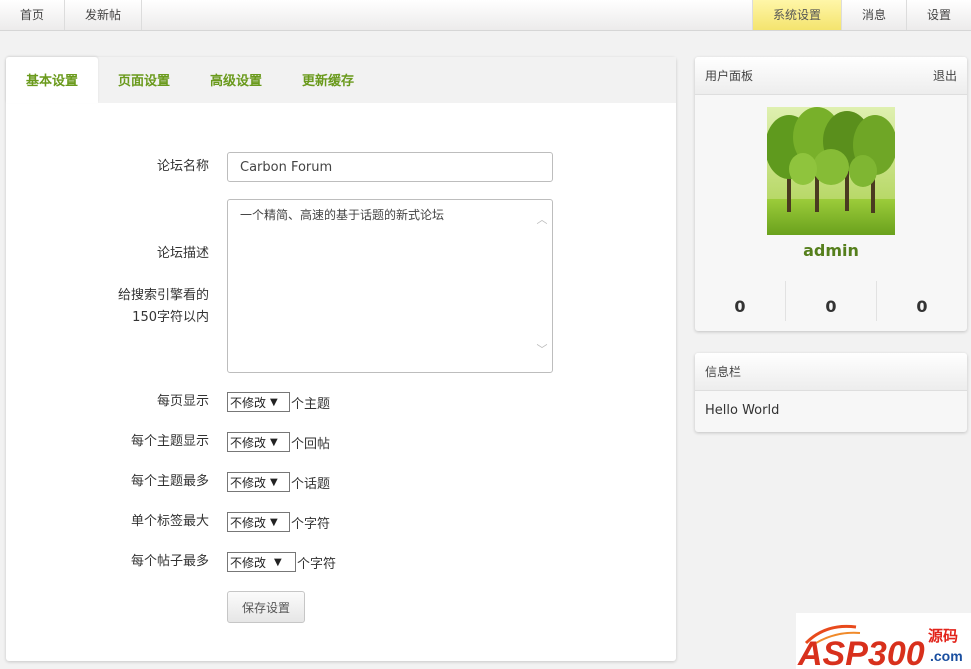 Image resolution: width=971 pixels, height=669 pixels. What do you see at coordinates (742, 410) in the screenshot?
I see `info-panel-content: Hello World` at bounding box center [742, 410].